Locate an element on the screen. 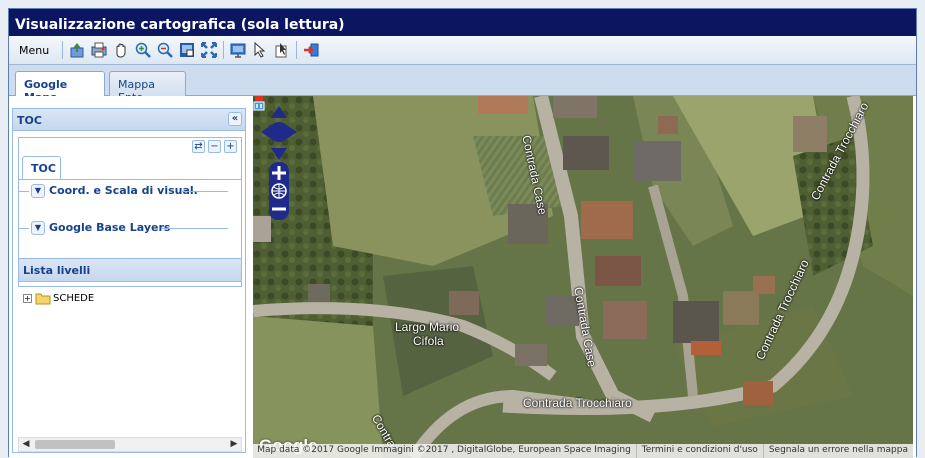 The height and width of the screenshot is (458, 925). globe-icon is located at coordinates (279, 191).